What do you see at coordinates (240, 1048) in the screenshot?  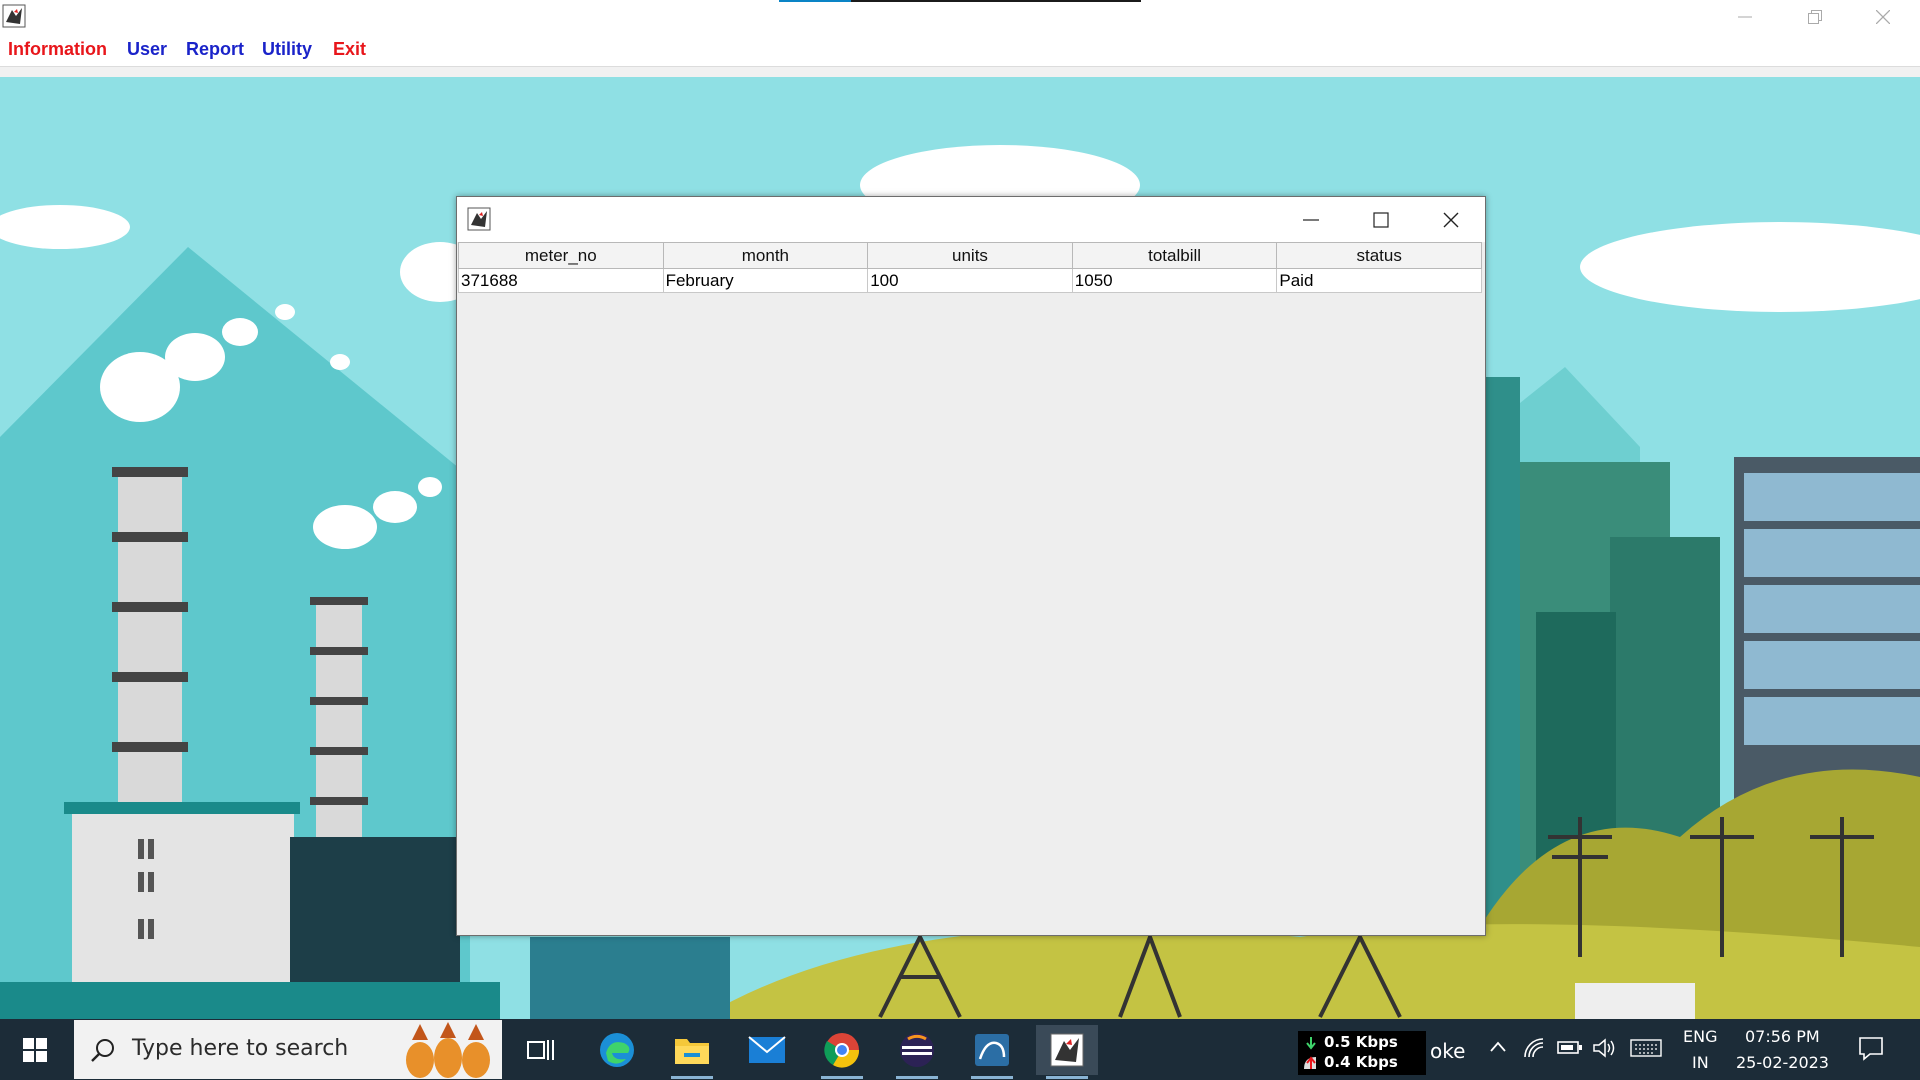 I see `search-placeholder: Type here to search` at bounding box center [240, 1048].